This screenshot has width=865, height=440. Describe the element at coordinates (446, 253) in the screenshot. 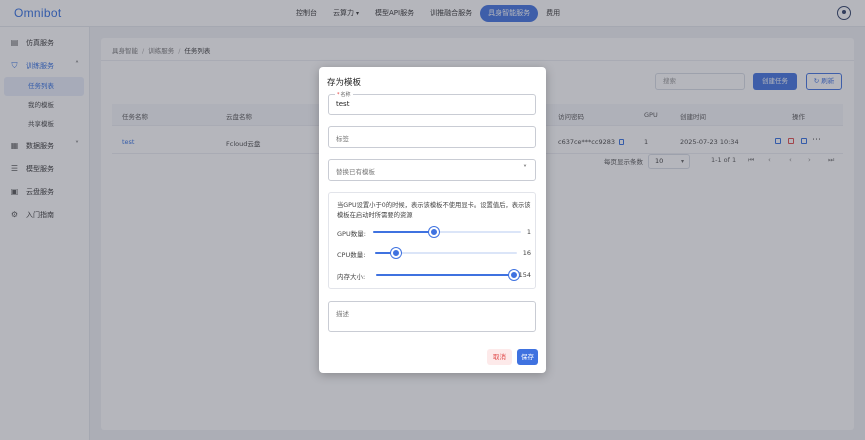

I see `cpu-slider` at that location.